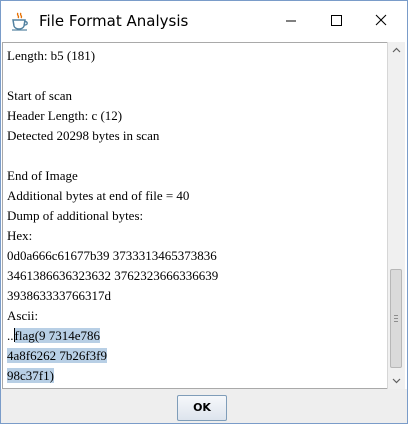 The image size is (408, 424). What do you see at coordinates (396, 215) in the screenshot?
I see `vertical-scrollbar` at bounding box center [396, 215].